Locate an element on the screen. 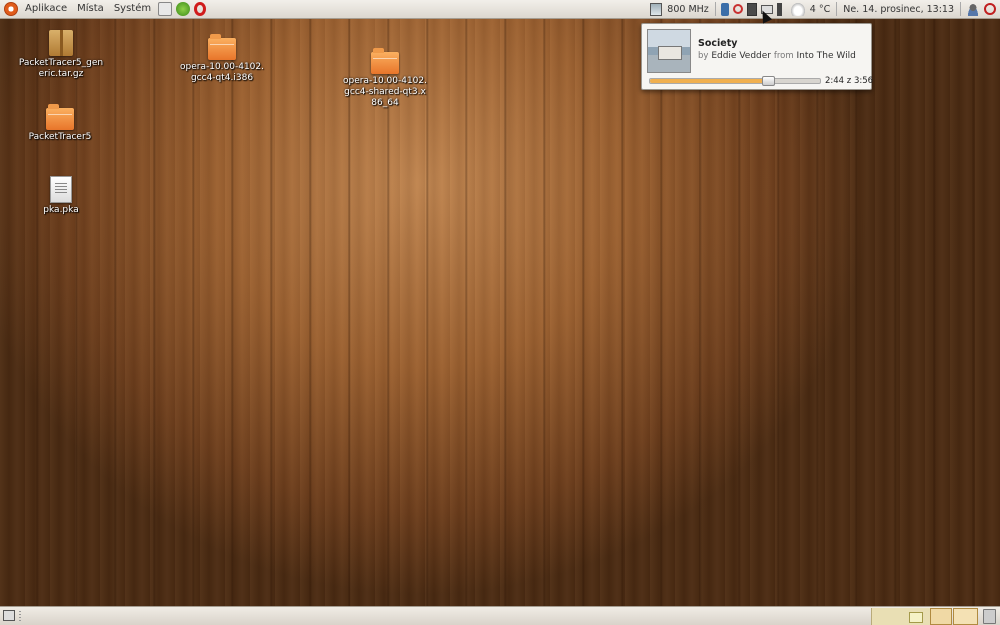  progress-fill is located at coordinates (709, 81).